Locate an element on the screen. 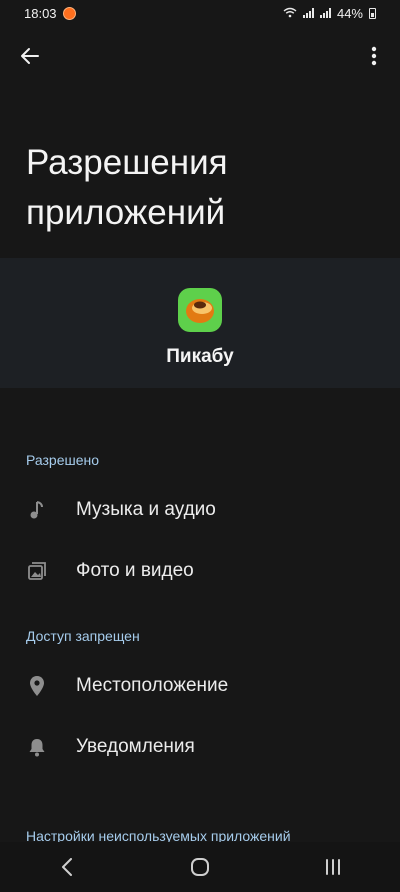  back-button is located at coordinates (30, 56).